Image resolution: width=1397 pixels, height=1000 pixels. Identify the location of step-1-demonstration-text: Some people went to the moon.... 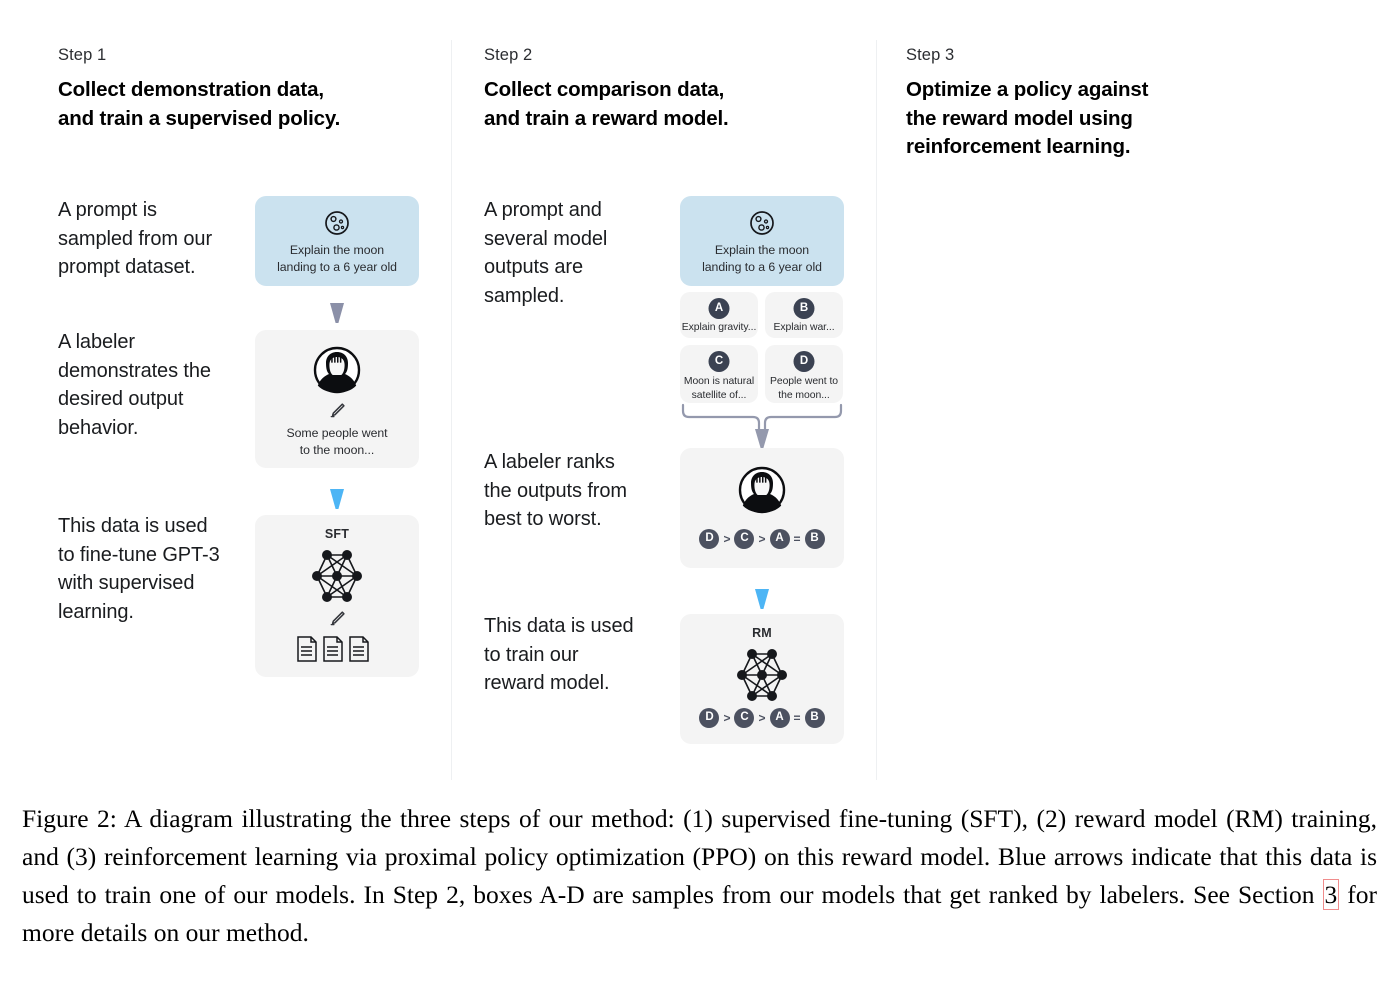
(337, 441).